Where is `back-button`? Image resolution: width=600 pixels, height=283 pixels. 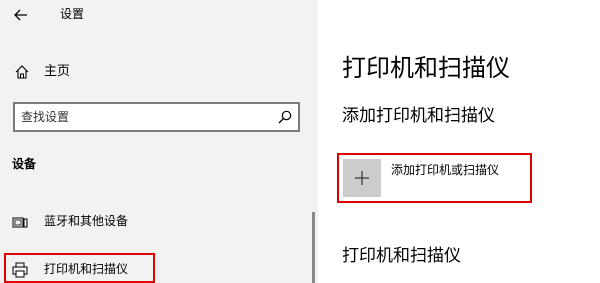 back-button is located at coordinates (21, 15).